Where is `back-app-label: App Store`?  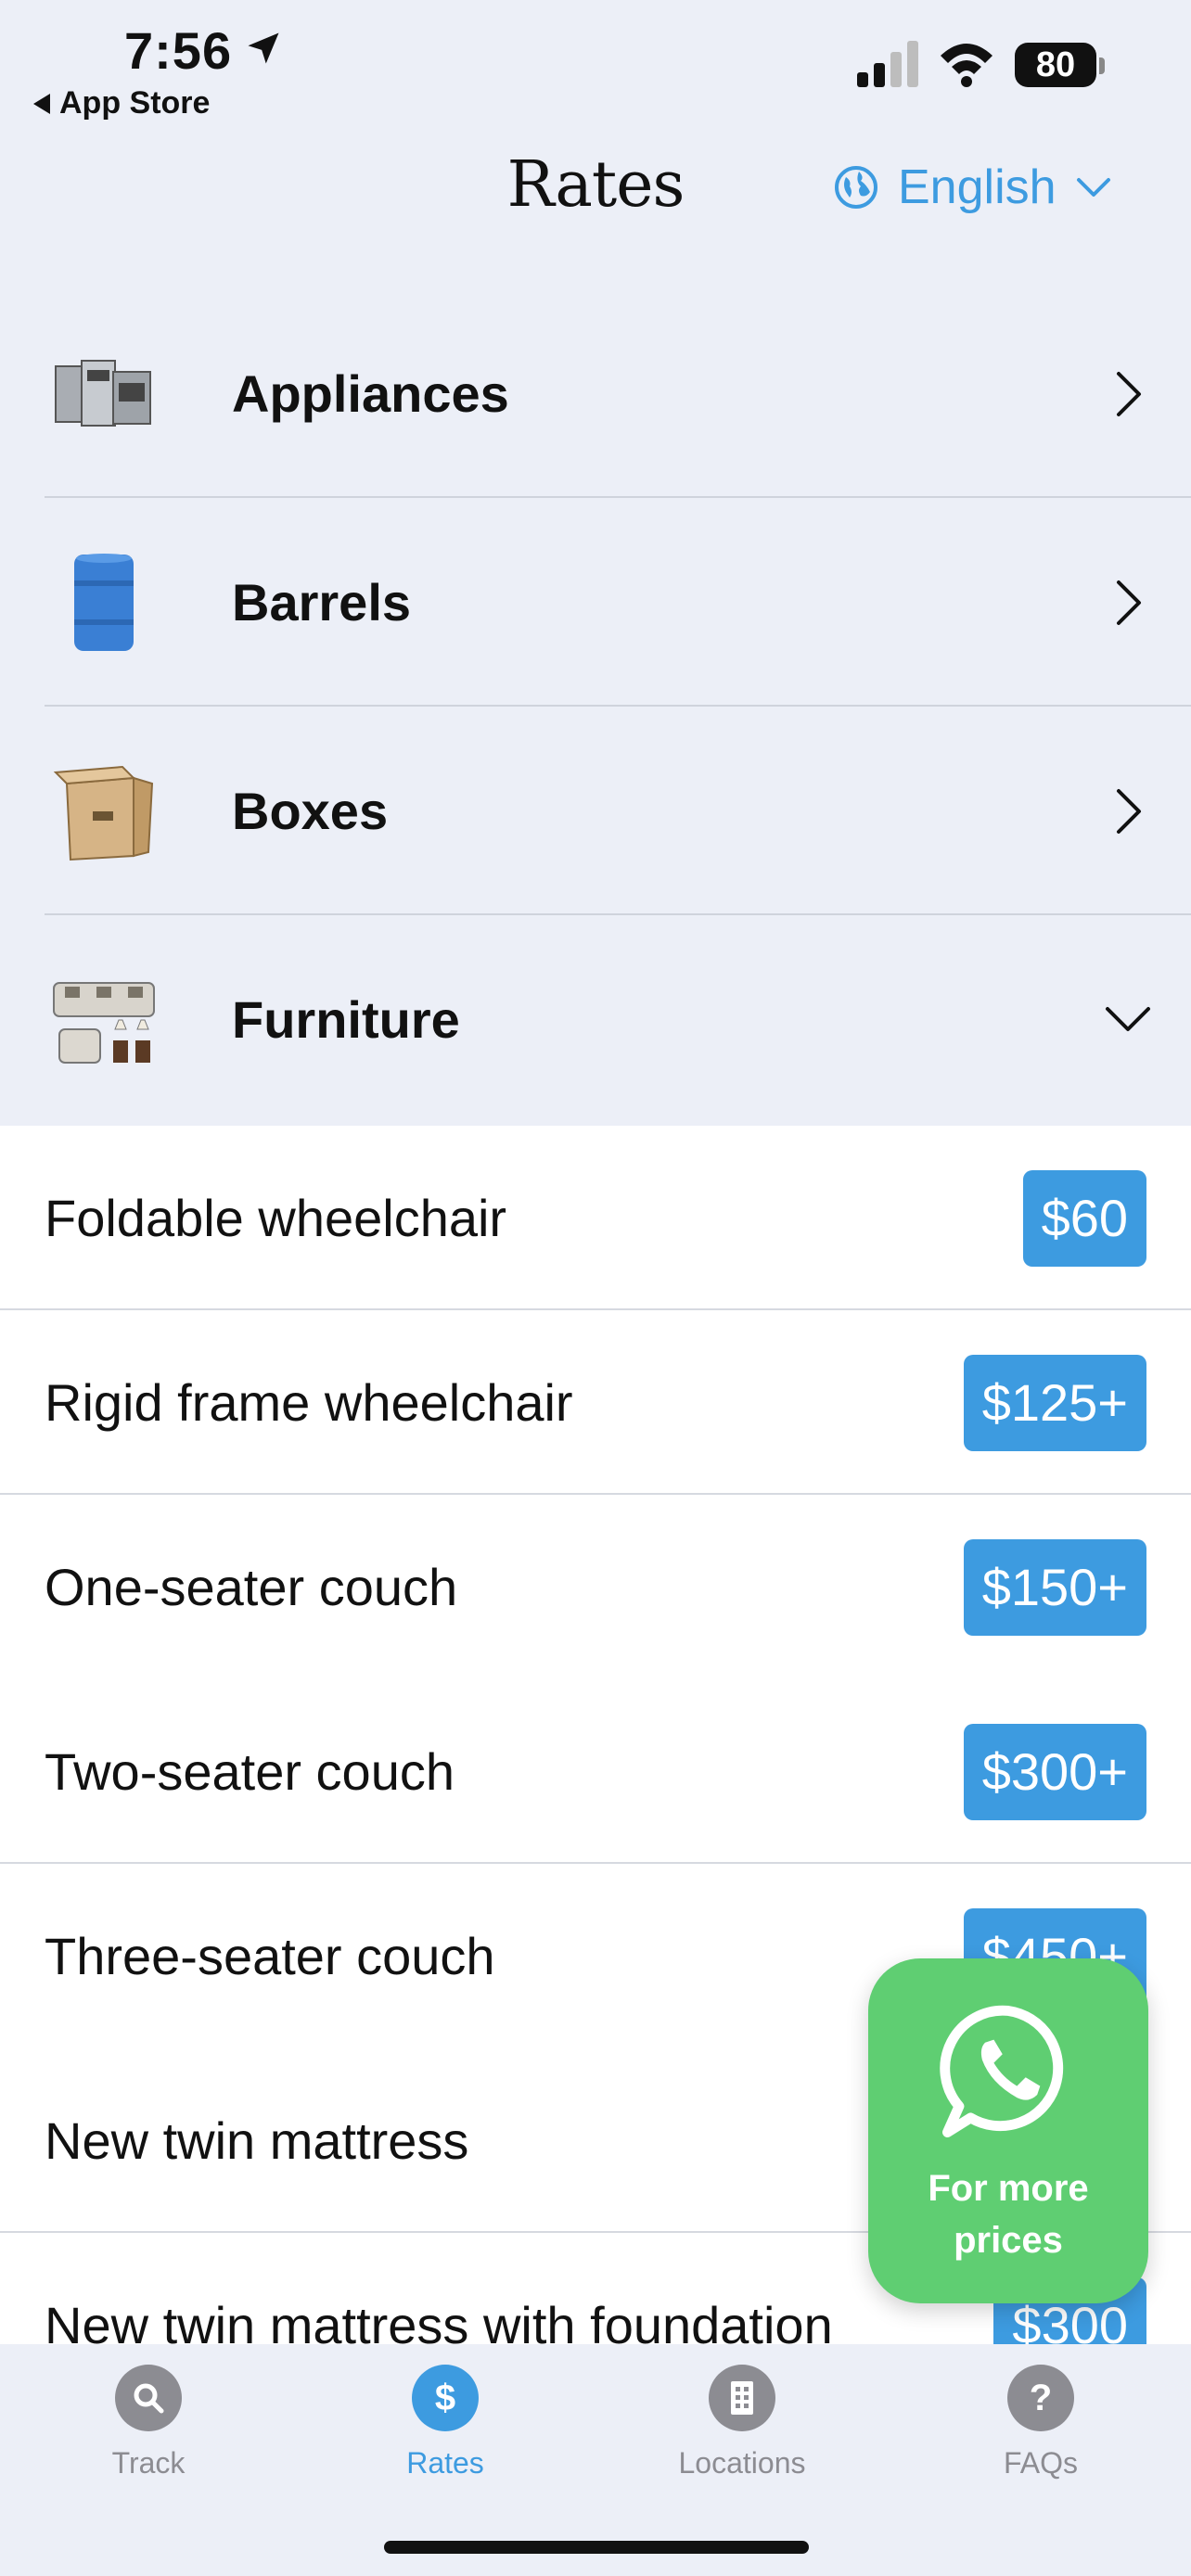 back-app-label: App Store is located at coordinates (135, 103).